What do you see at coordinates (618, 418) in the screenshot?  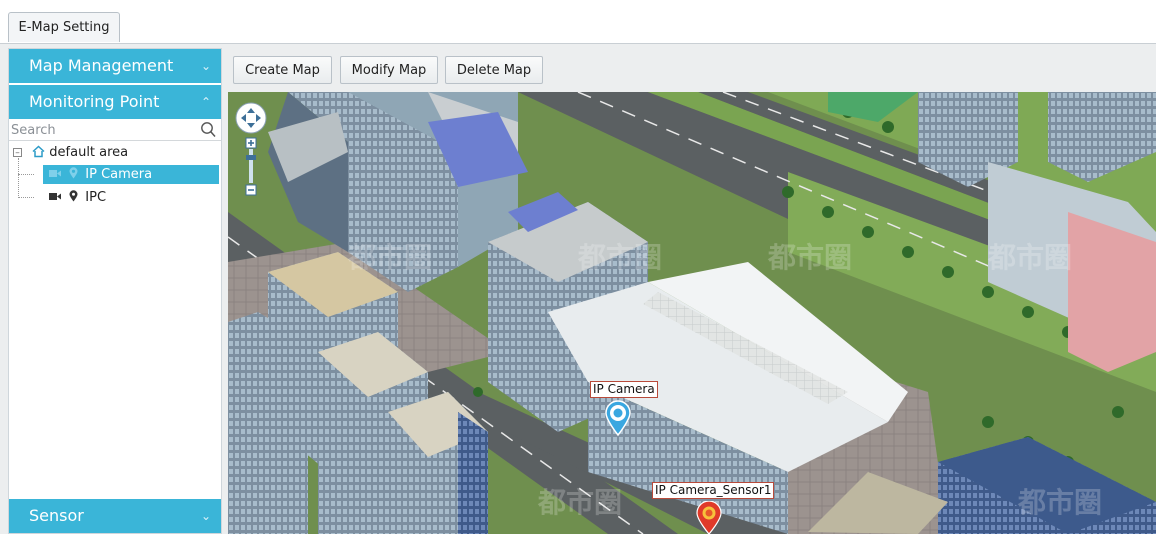 I see `camera-marker-icon` at bounding box center [618, 418].